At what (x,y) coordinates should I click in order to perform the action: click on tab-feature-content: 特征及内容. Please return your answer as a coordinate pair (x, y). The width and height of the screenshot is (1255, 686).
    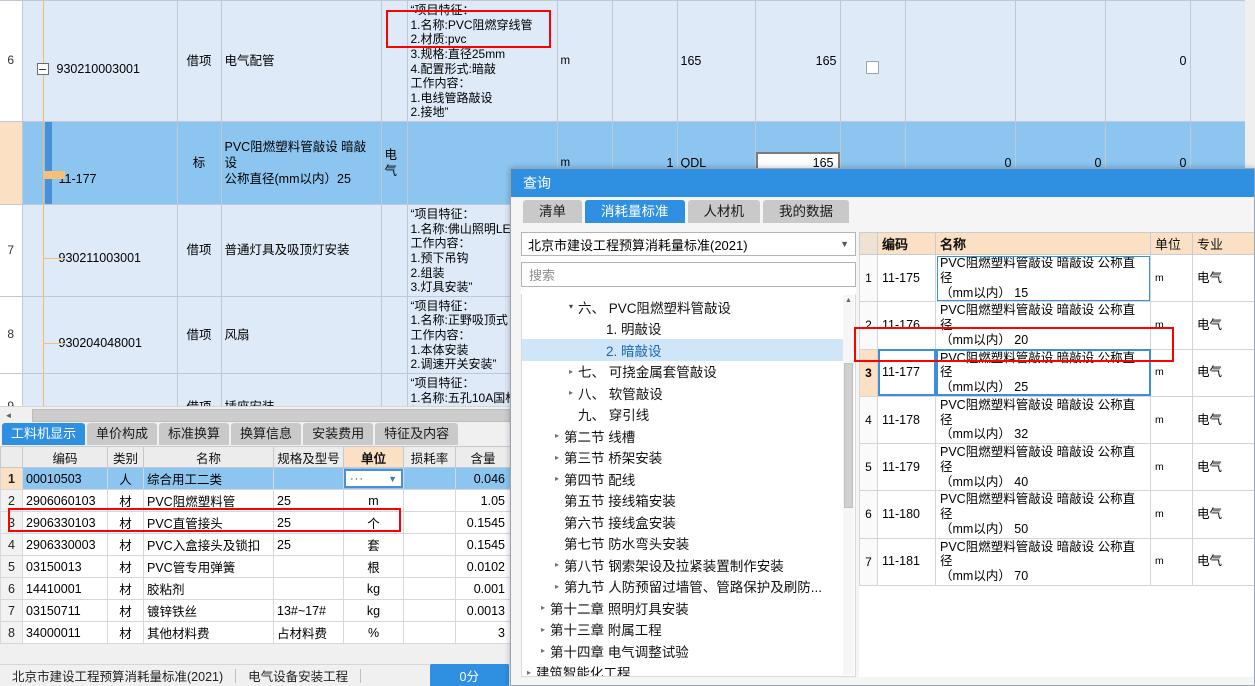
    Looking at the image, I should click on (417, 434).